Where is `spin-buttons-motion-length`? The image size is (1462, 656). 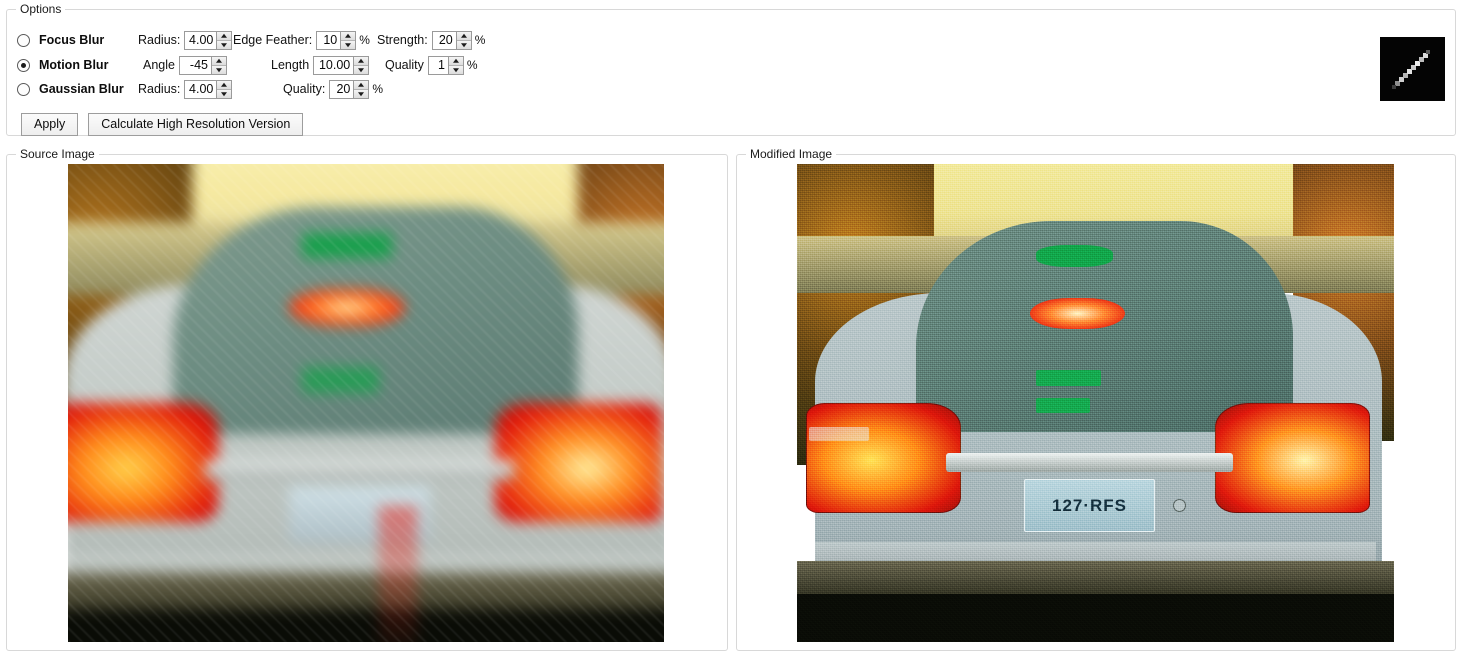
spin-buttons-motion-length is located at coordinates (361, 65).